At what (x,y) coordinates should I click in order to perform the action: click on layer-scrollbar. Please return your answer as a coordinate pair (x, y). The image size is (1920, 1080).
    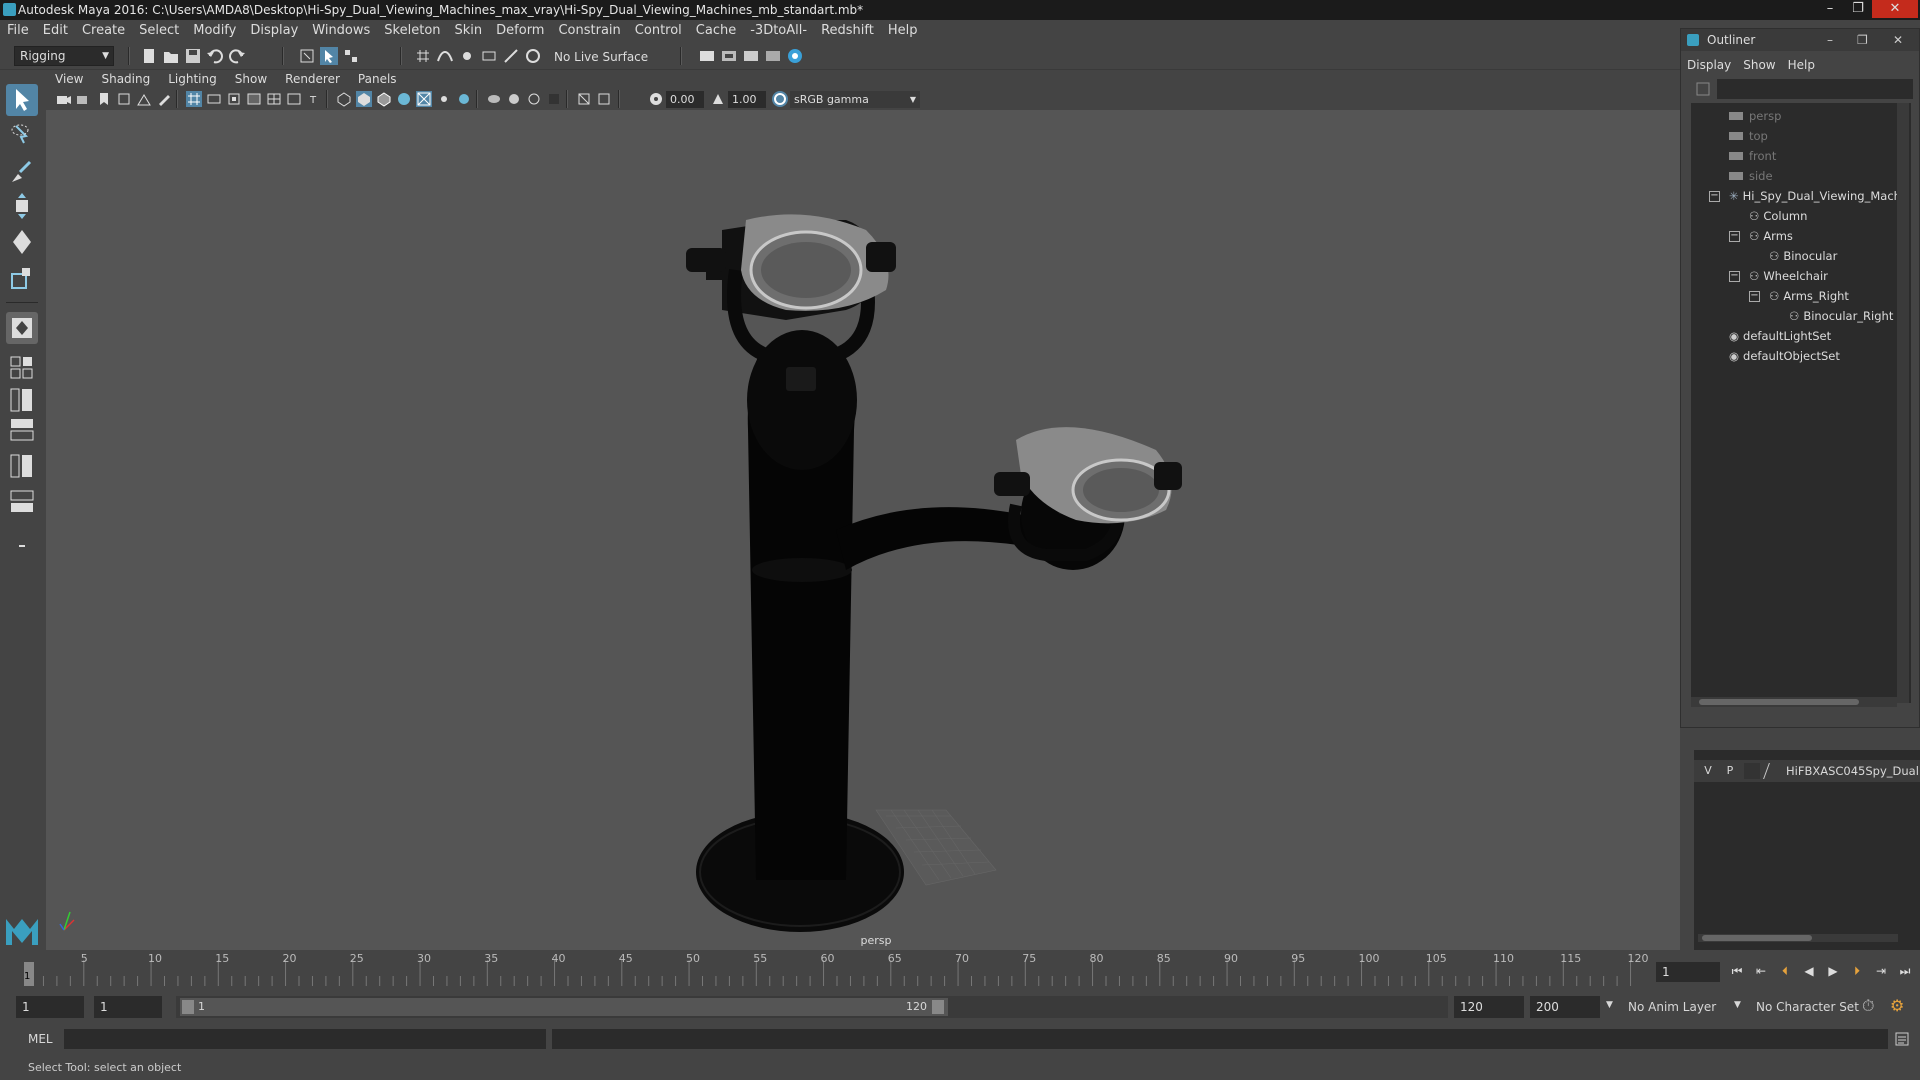
    Looking at the image, I should click on (1798, 938).